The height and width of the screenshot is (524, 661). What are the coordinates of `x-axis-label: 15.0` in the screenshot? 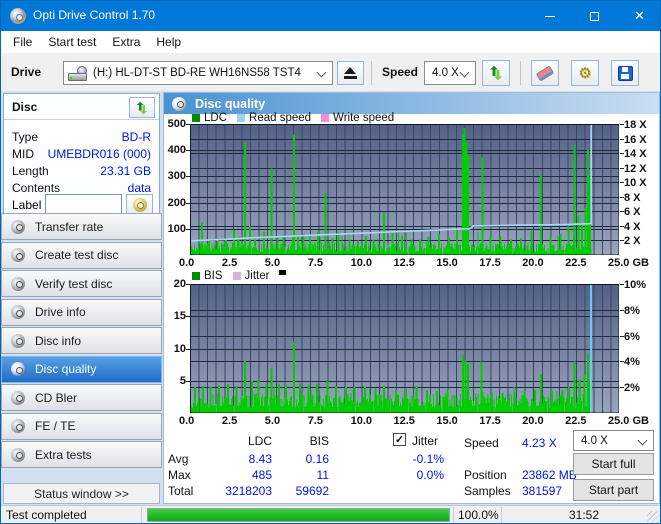 It's located at (447, 421).